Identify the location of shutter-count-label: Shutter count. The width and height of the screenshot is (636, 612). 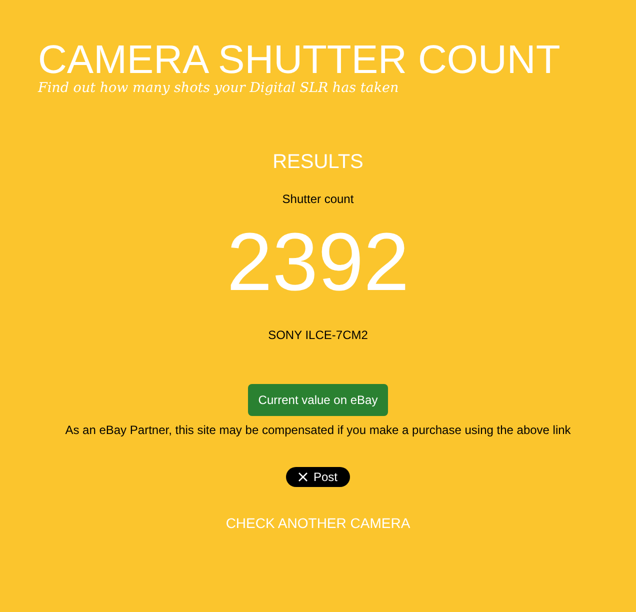
(318, 199).